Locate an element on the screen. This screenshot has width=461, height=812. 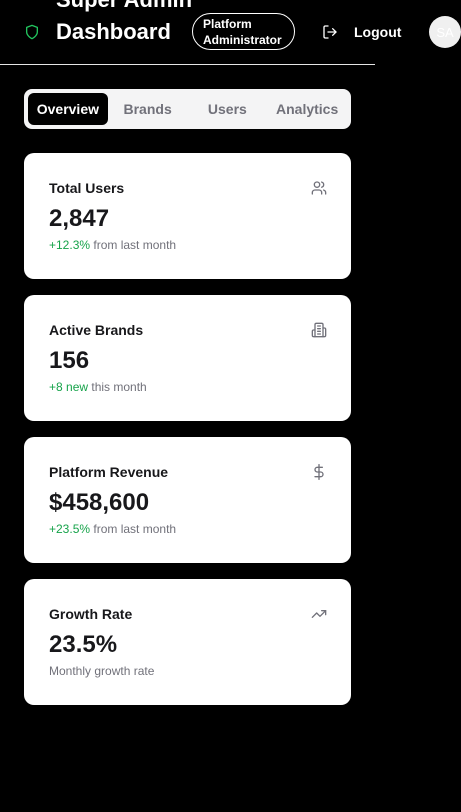
stat-delta: +23.5% is located at coordinates (70, 529).